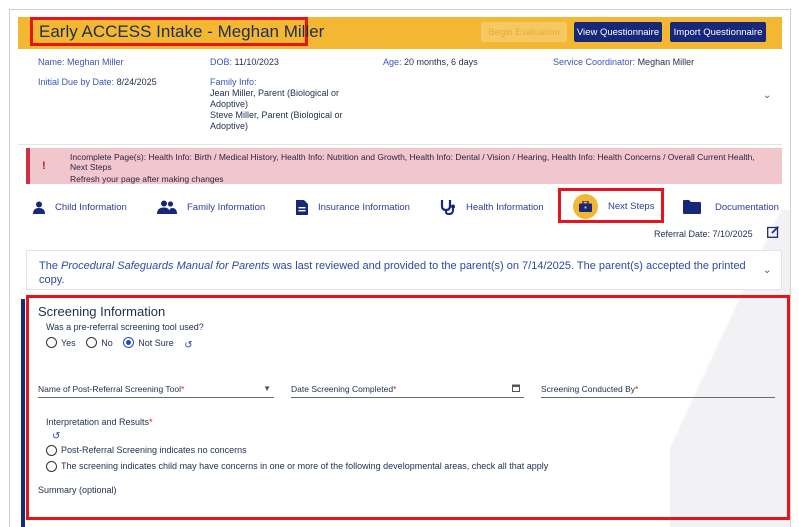 This screenshot has width=799, height=527. I want to click on age-label: Age:, so click(392, 62).